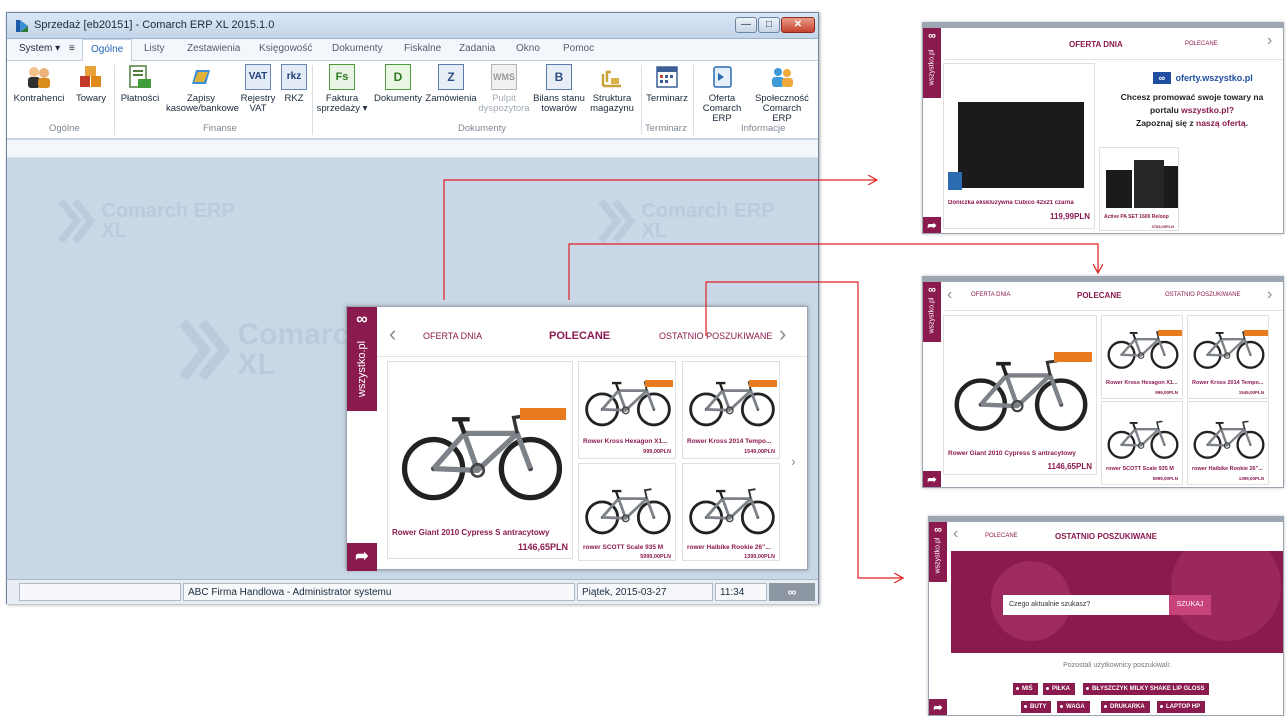  Describe the element at coordinates (91, 84) in the screenshot. I see `towary-button: Towary` at that location.